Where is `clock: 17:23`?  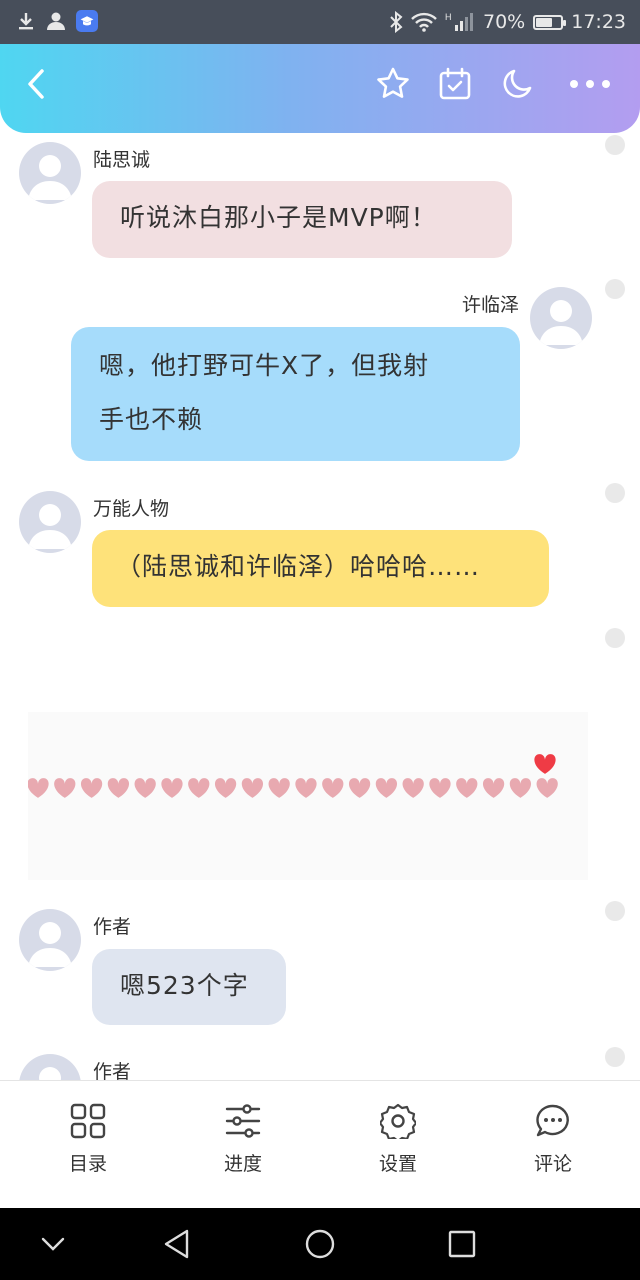 clock: 17:23 is located at coordinates (598, 22).